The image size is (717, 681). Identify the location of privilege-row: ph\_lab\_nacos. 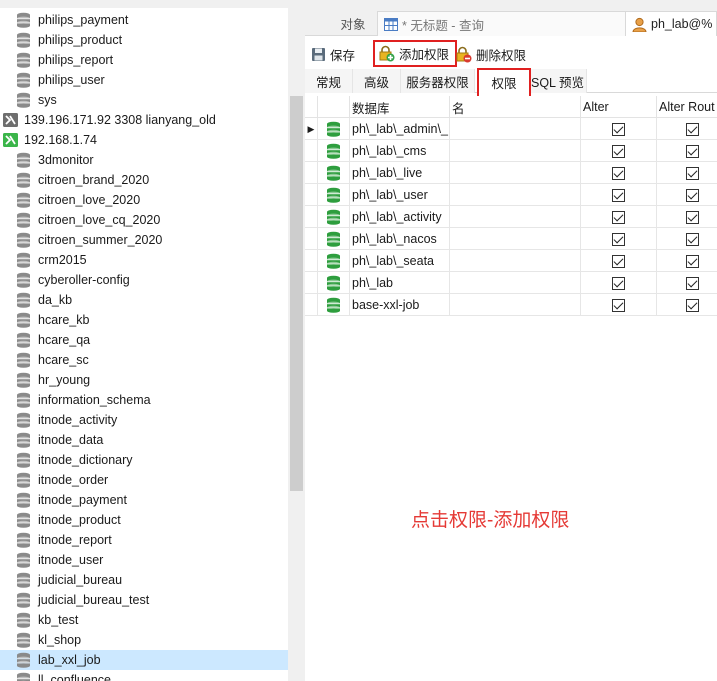
(511, 239).